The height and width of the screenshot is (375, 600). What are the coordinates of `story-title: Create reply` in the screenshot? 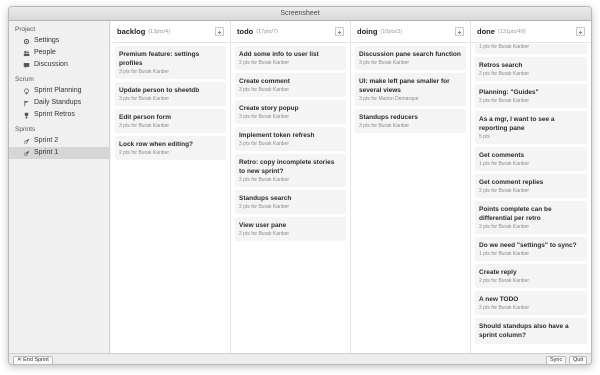 It's located at (498, 272).